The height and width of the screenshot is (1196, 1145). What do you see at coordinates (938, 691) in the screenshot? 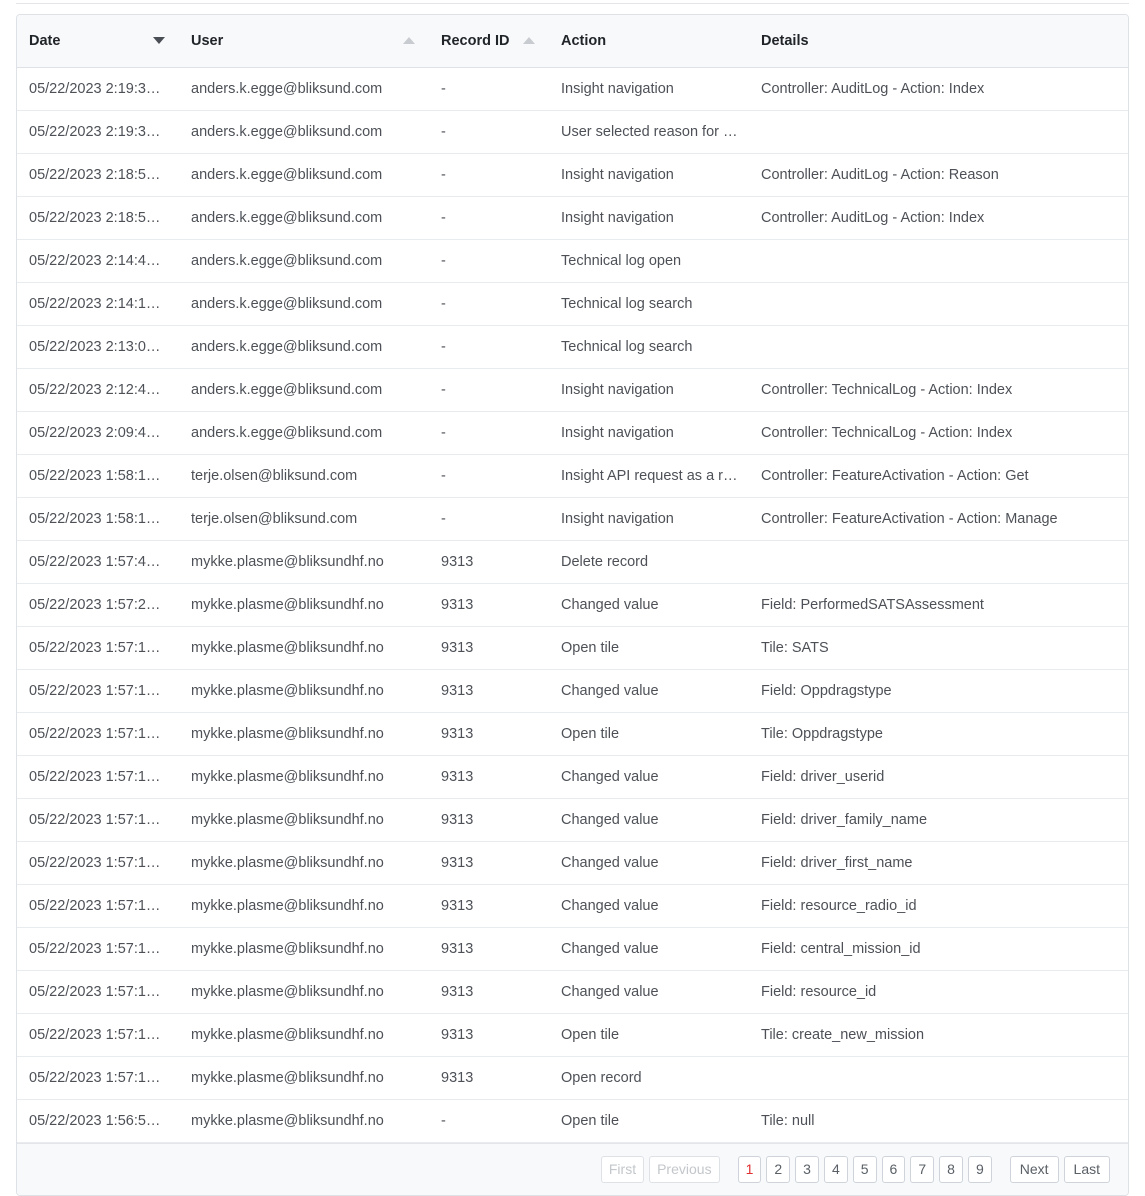
I see `cell-details: Field: Oppdragstype` at bounding box center [938, 691].